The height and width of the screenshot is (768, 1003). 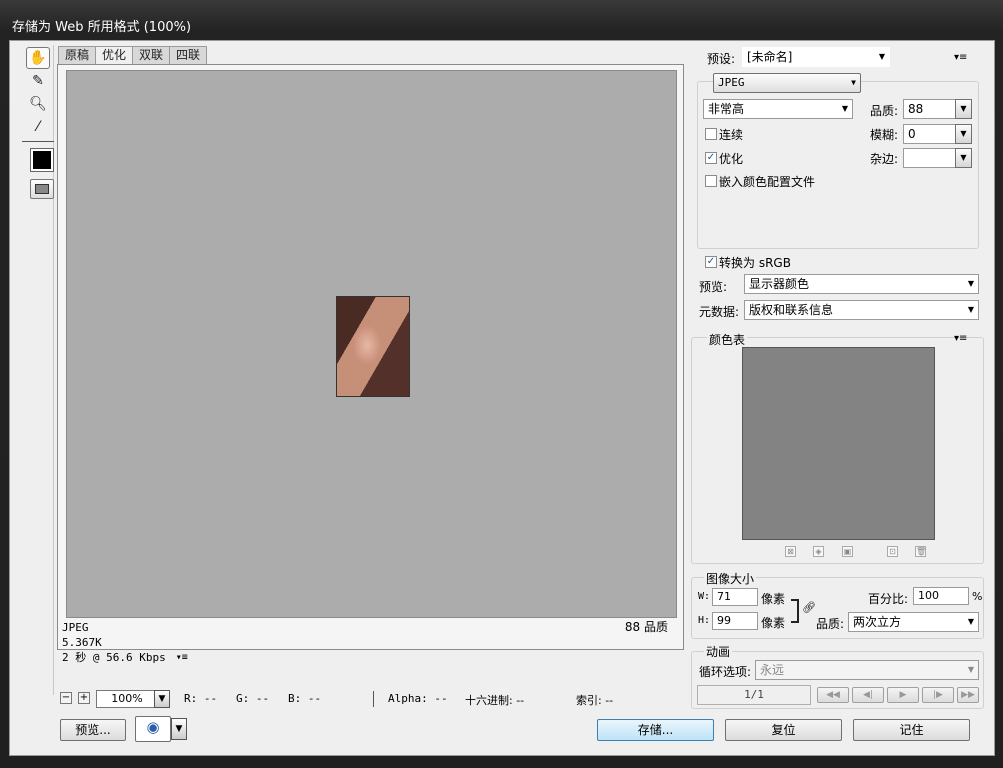 I want to click on tab-2-up: 双联, so click(x=151, y=55).